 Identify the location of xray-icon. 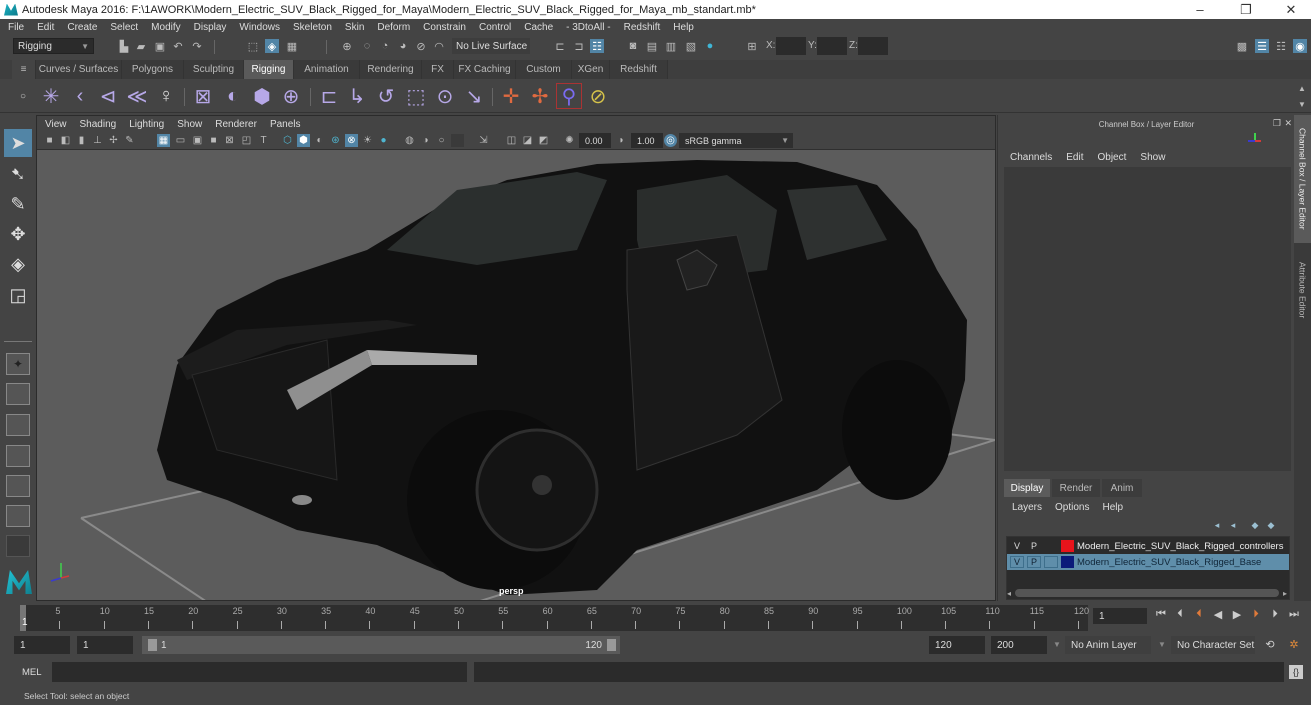
(457, 140).